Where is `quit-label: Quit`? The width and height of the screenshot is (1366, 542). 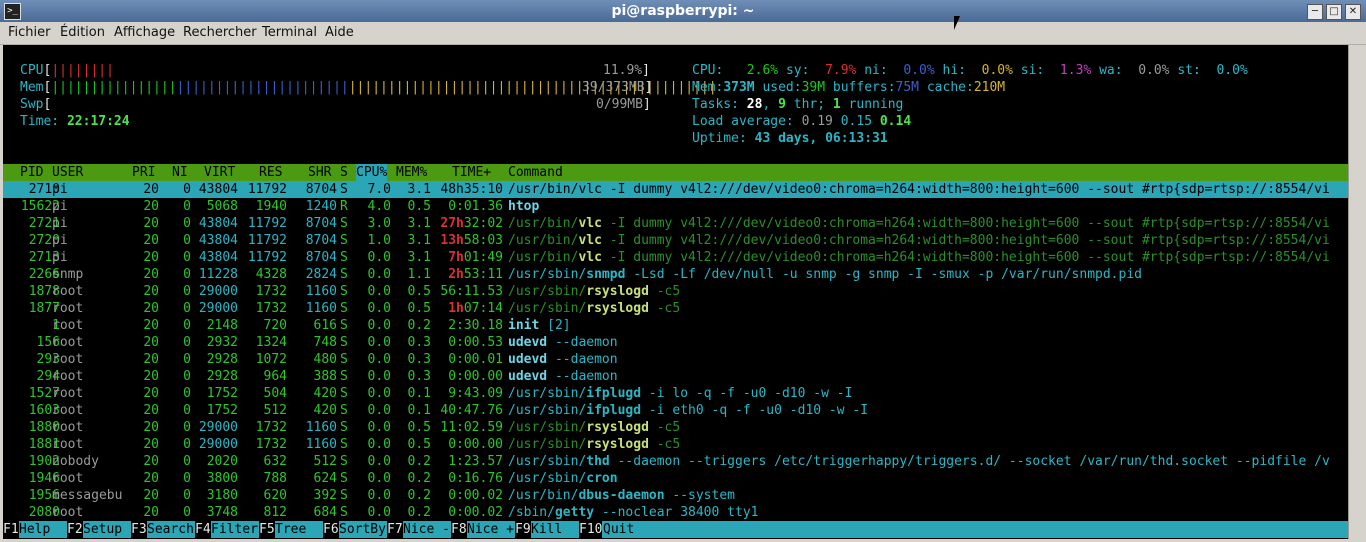 quit-label: Quit is located at coordinates (618, 529).